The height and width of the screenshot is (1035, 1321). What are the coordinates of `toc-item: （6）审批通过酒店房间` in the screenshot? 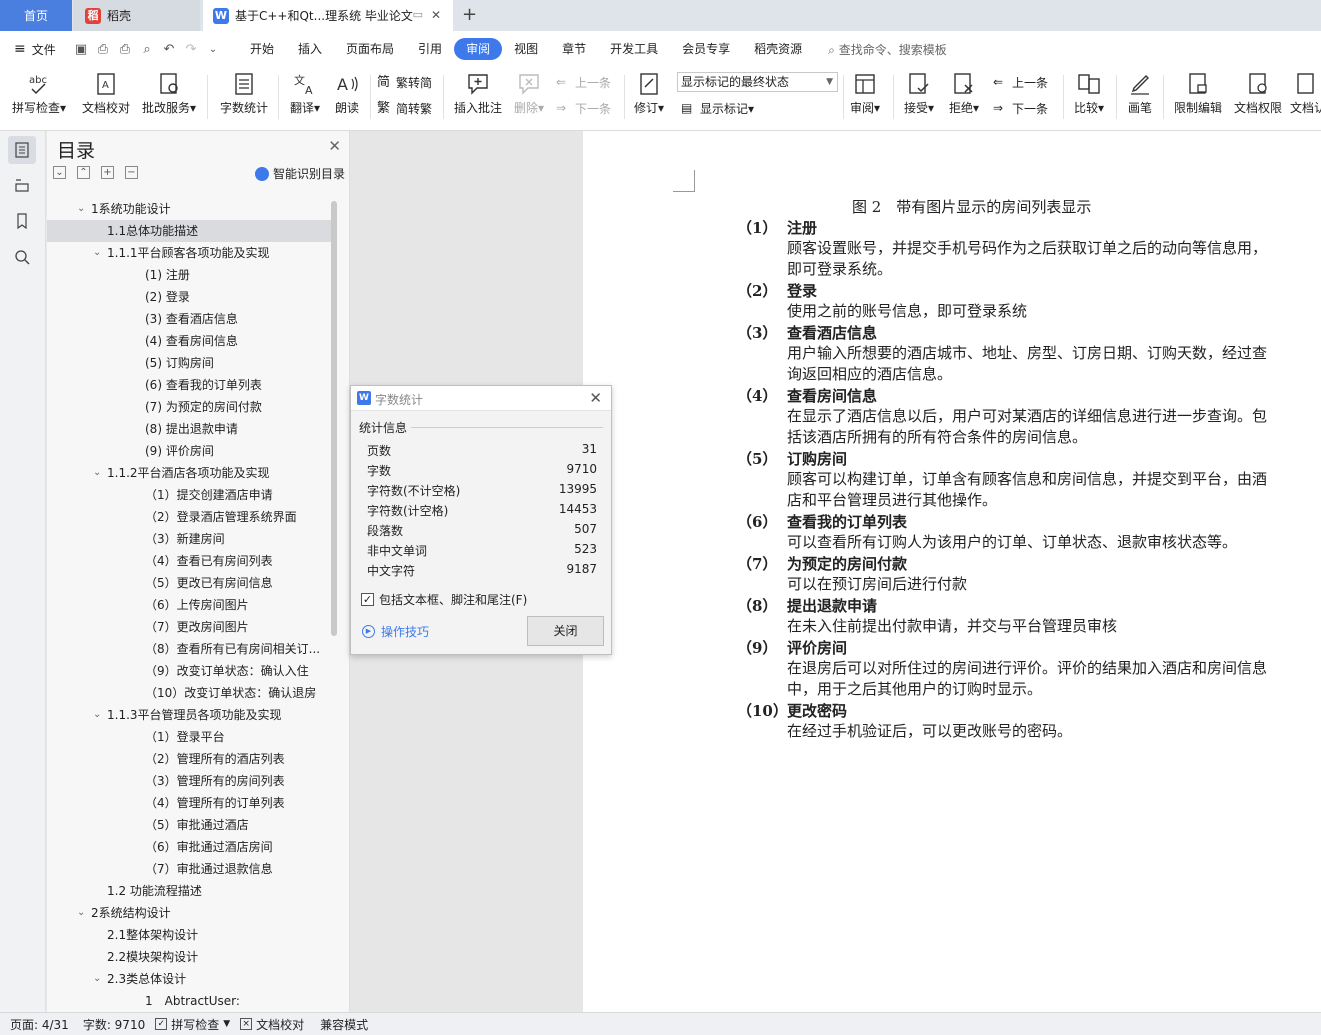 It's located at (191, 847).